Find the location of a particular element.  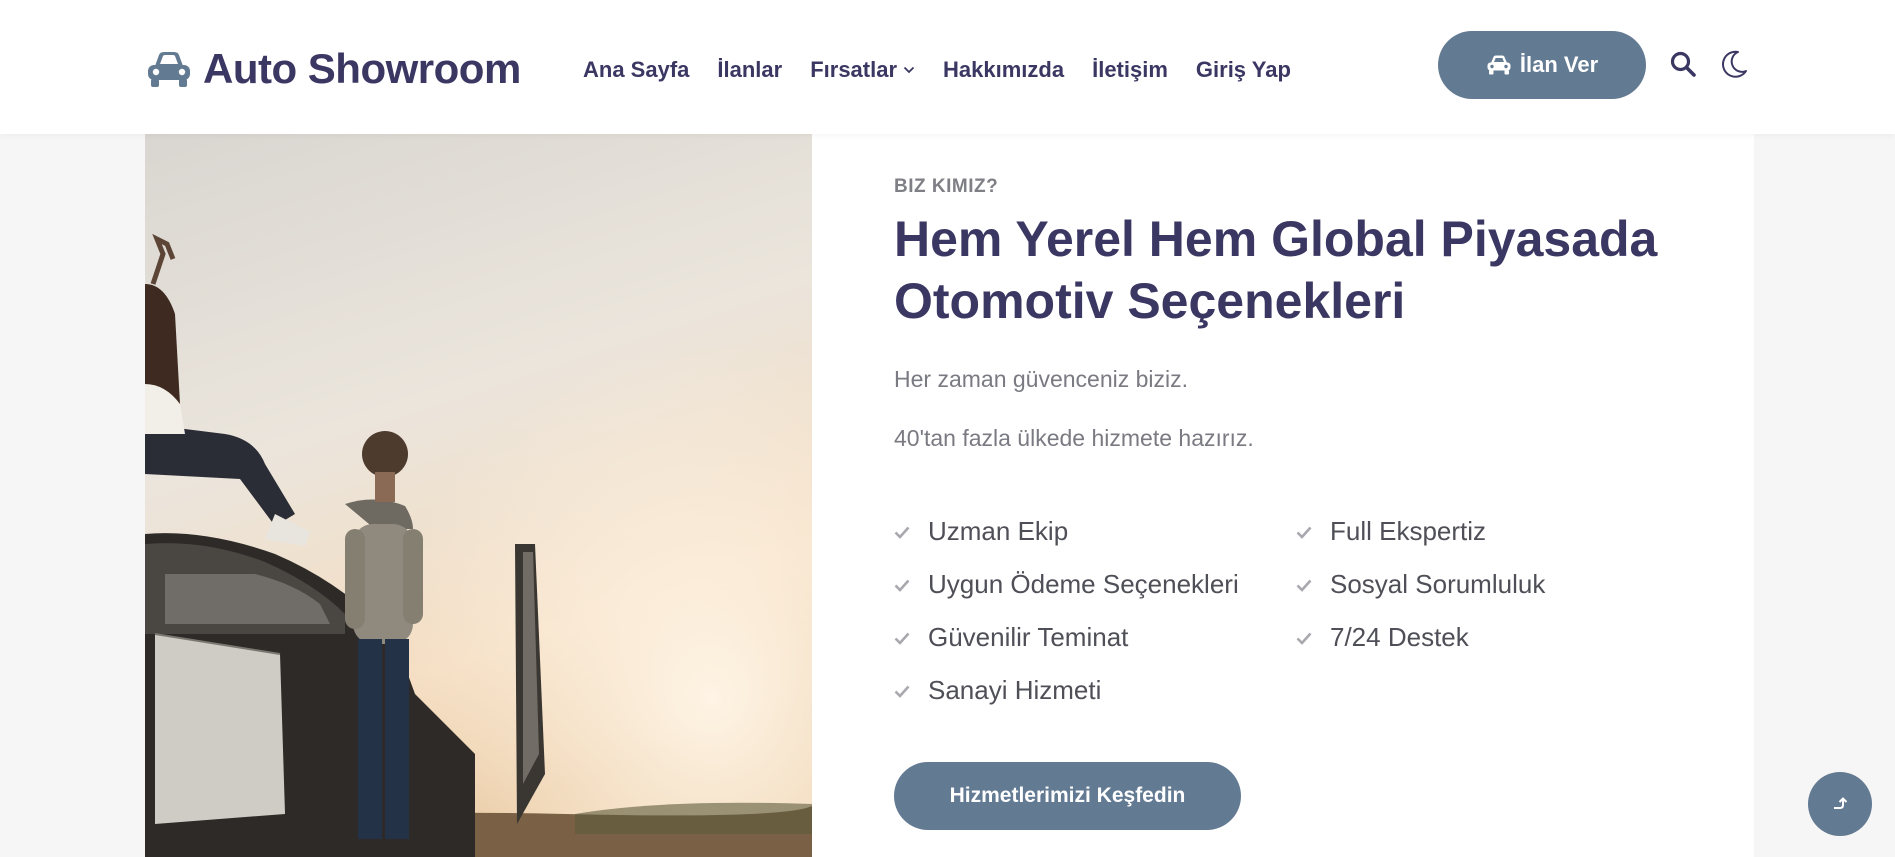

post-listing-label: İlan Ver is located at coordinates (1559, 64).